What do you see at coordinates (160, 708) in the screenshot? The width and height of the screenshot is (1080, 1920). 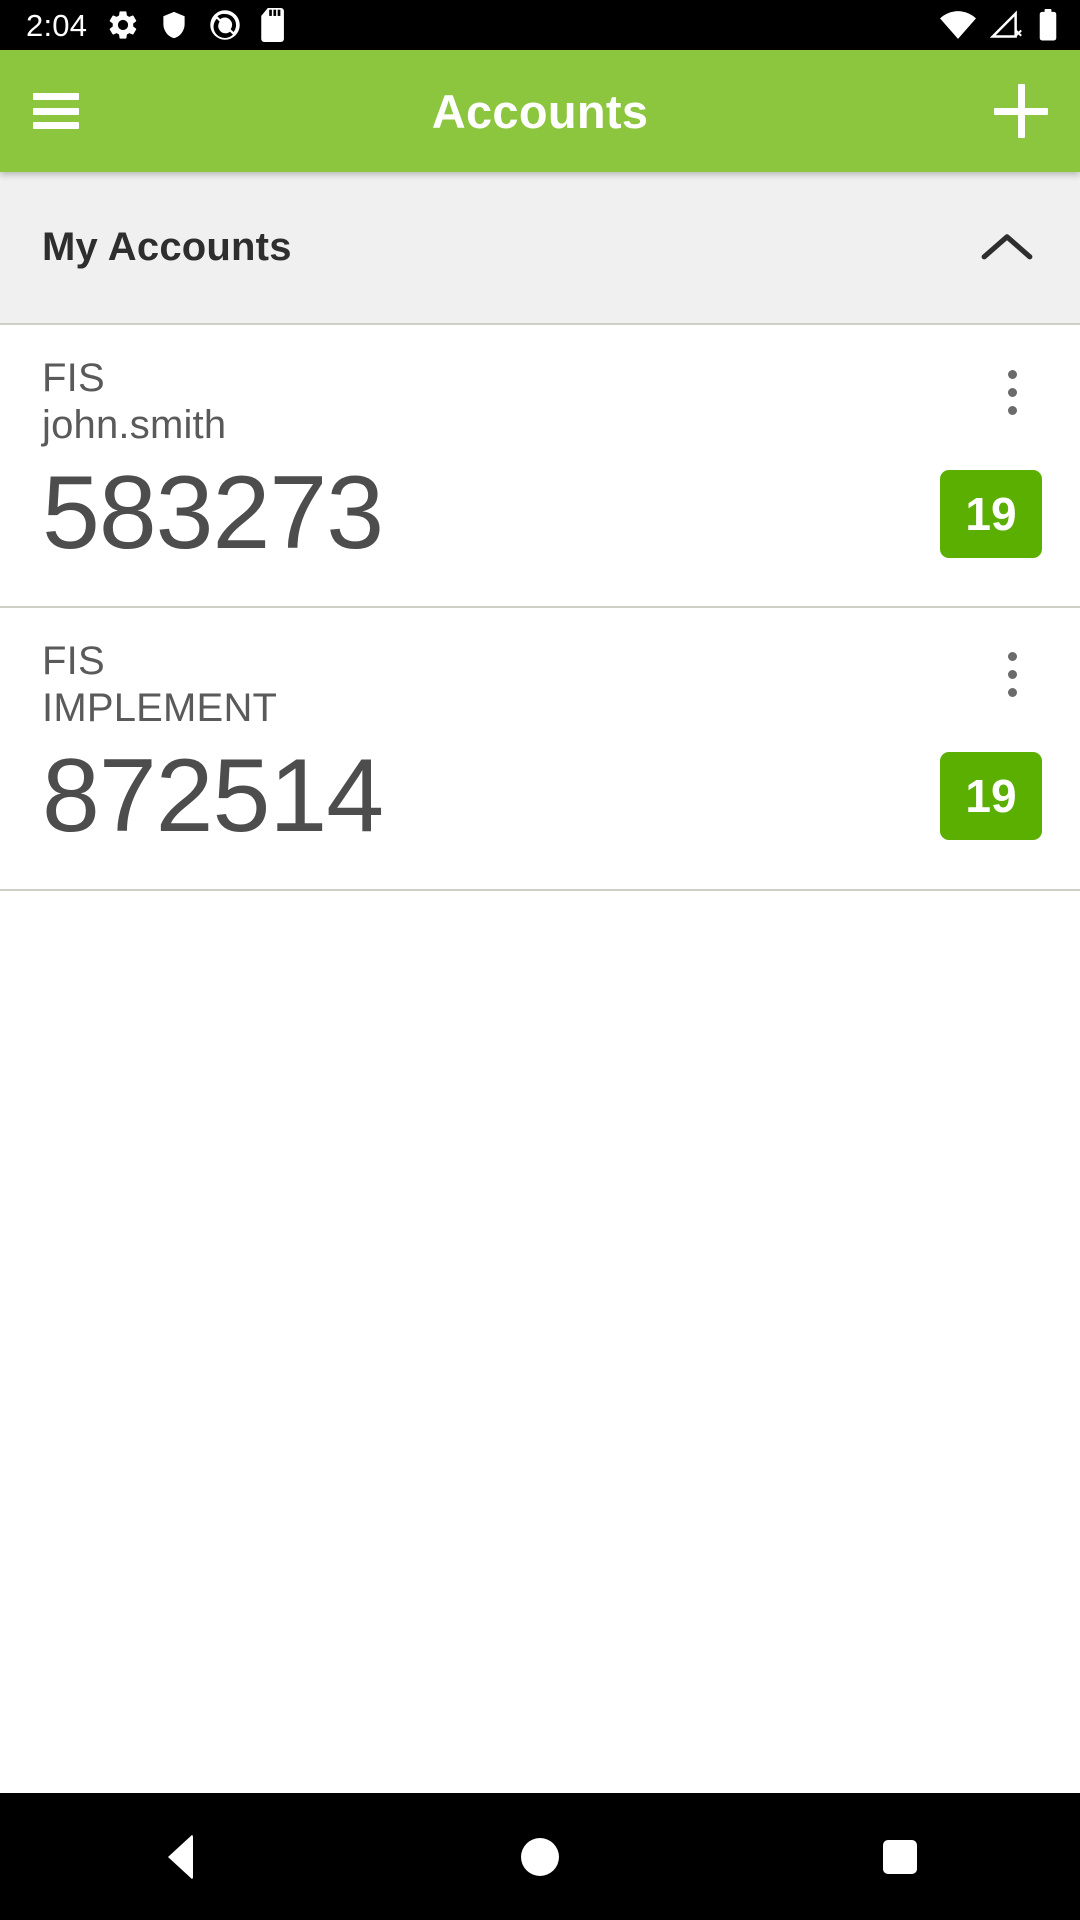 I see `account-username: IMPLEMENT` at bounding box center [160, 708].